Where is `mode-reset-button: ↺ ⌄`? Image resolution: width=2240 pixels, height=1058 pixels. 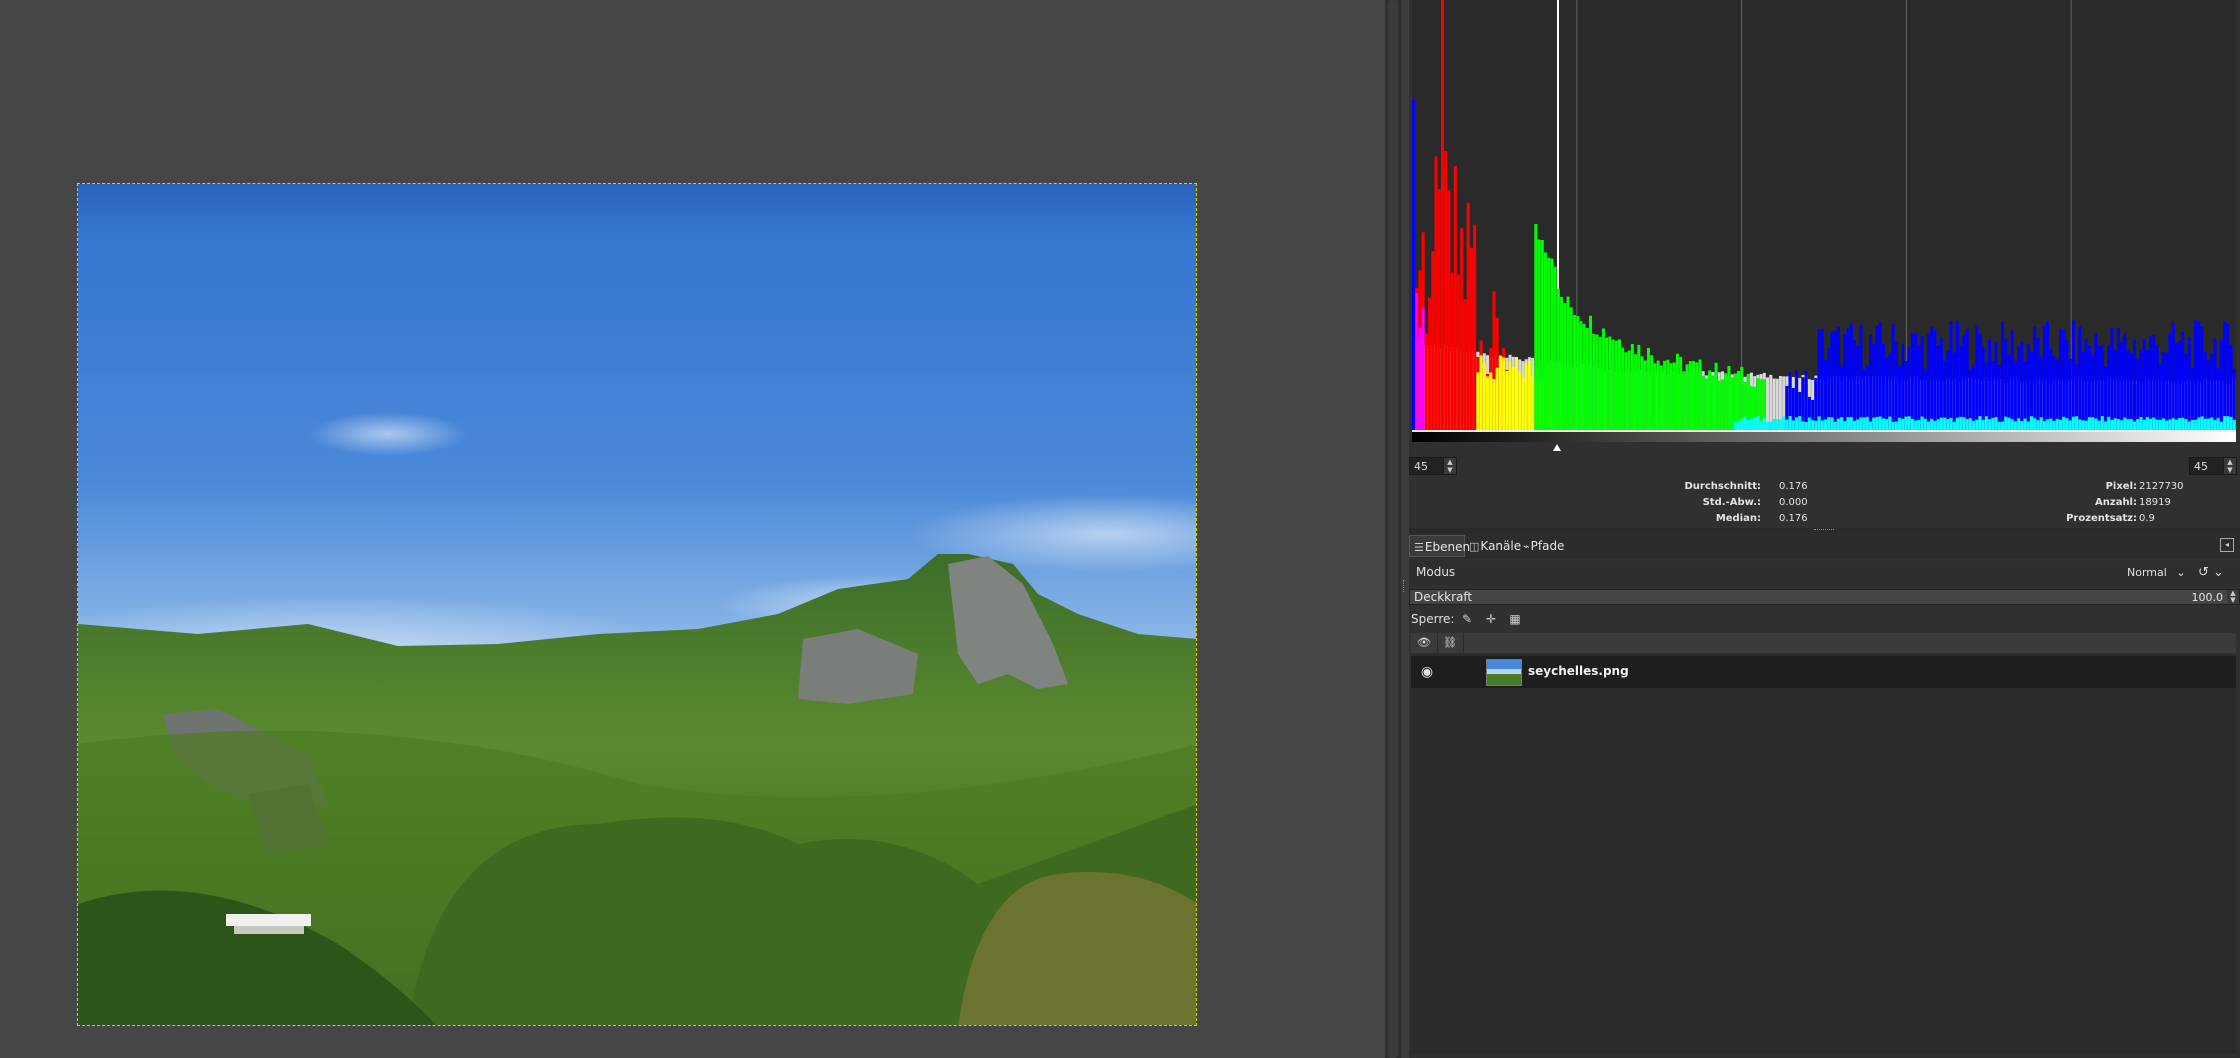
mode-reset-button: ↺ ⌄ is located at coordinates (2218, 573).